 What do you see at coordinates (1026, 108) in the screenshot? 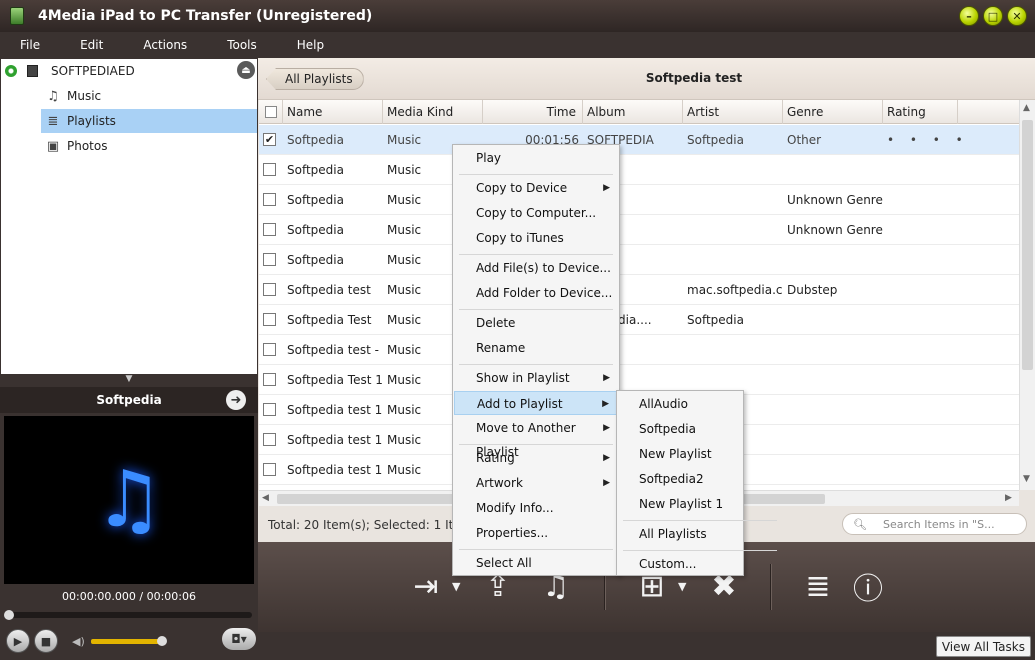
I see `scroll-up-icon: ▲` at bounding box center [1026, 108].